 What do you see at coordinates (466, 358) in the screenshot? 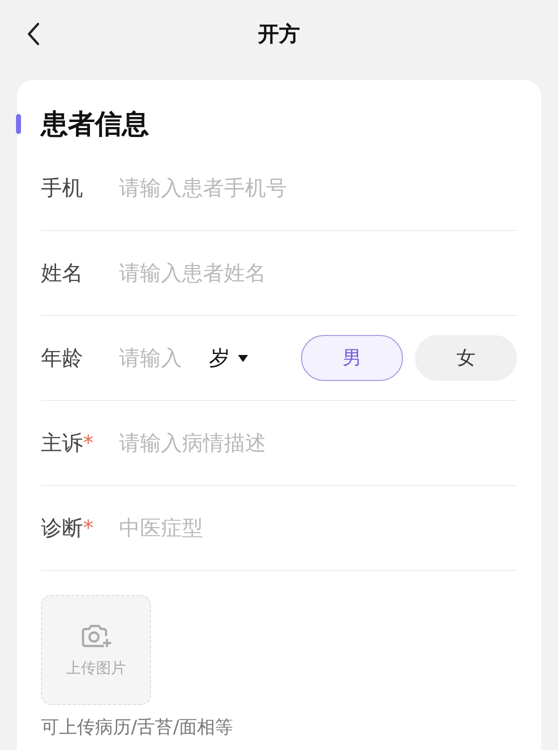
I see `gender-button: 女` at bounding box center [466, 358].